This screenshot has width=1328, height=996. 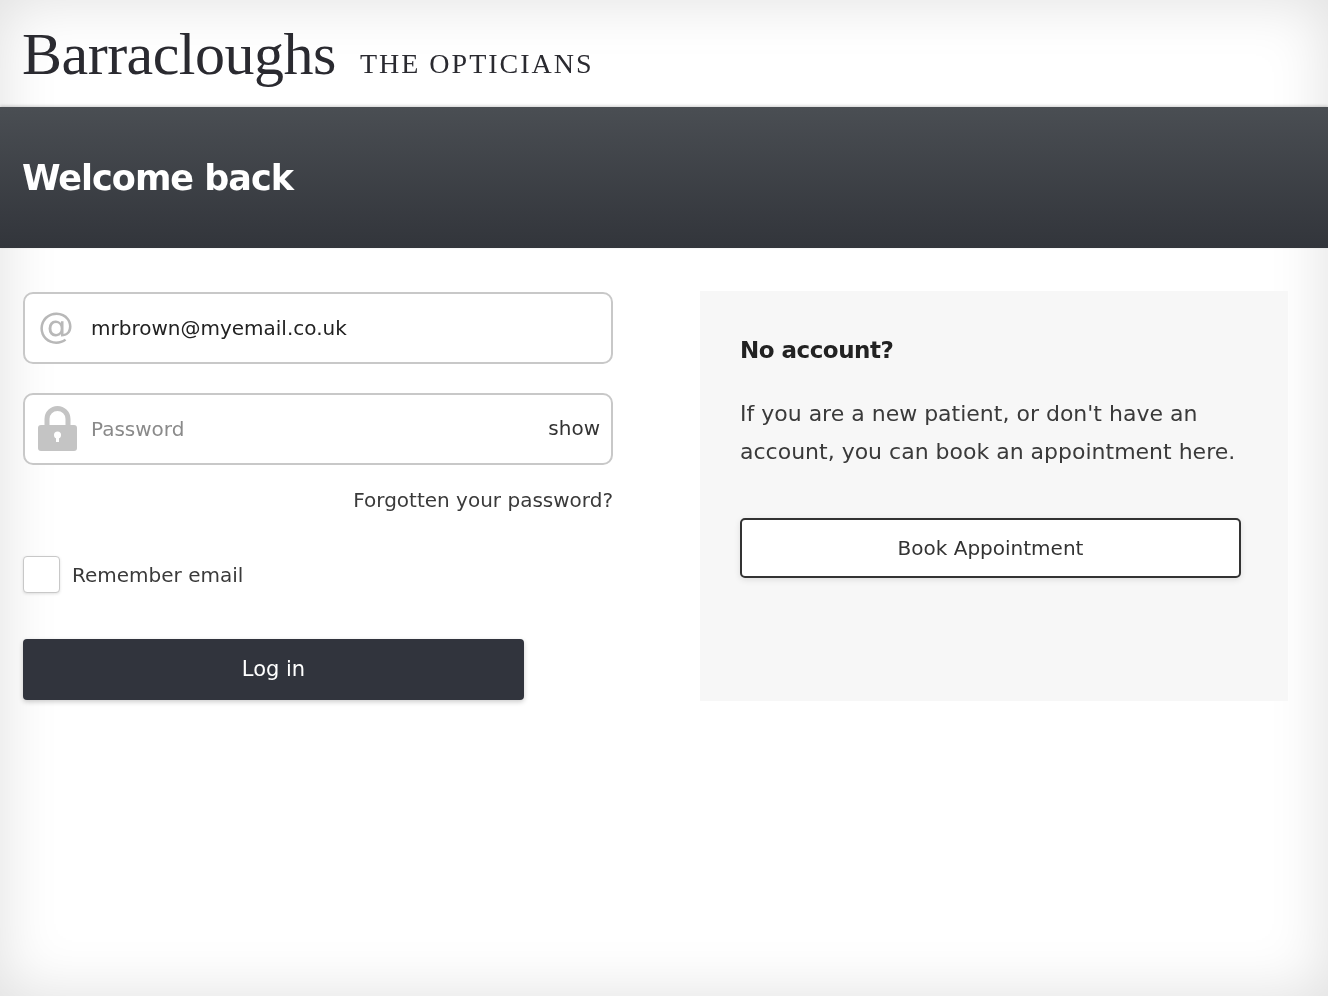 What do you see at coordinates (817, 350) in the screenshot?
I see `panel-heading: No account?` at bounding box center [817, 350].